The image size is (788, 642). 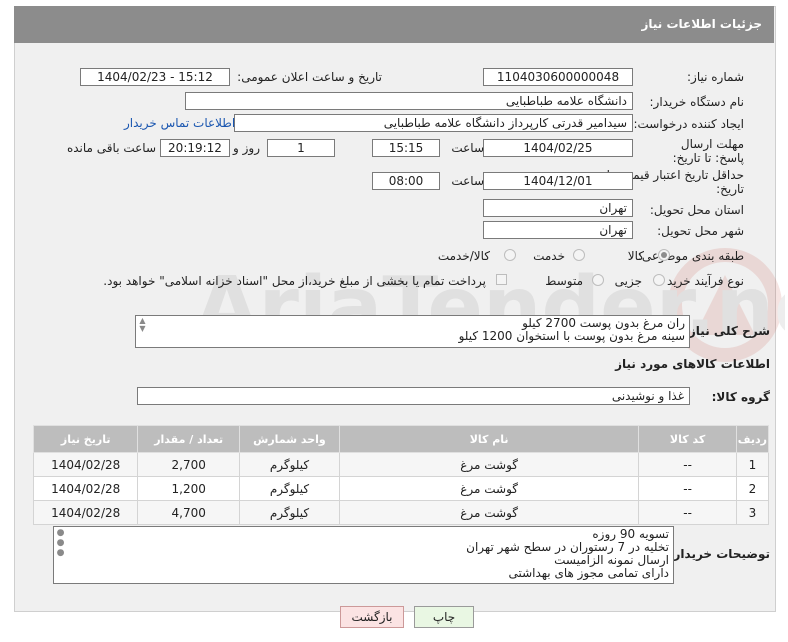 What do you see at coordinates (564, 281) in the screenshot?
I see `process-option-medium: متوسط` at bounding box center [564, 281].